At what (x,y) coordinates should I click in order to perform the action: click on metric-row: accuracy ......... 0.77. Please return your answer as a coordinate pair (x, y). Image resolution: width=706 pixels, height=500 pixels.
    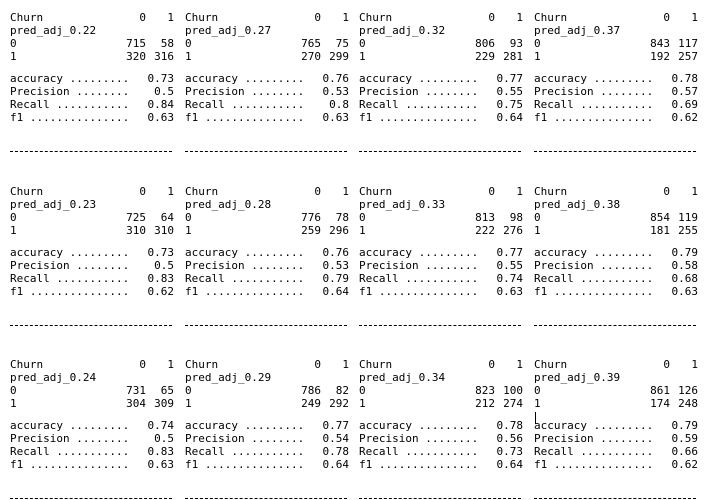
    Looking at the image, I should click on (441, 252).